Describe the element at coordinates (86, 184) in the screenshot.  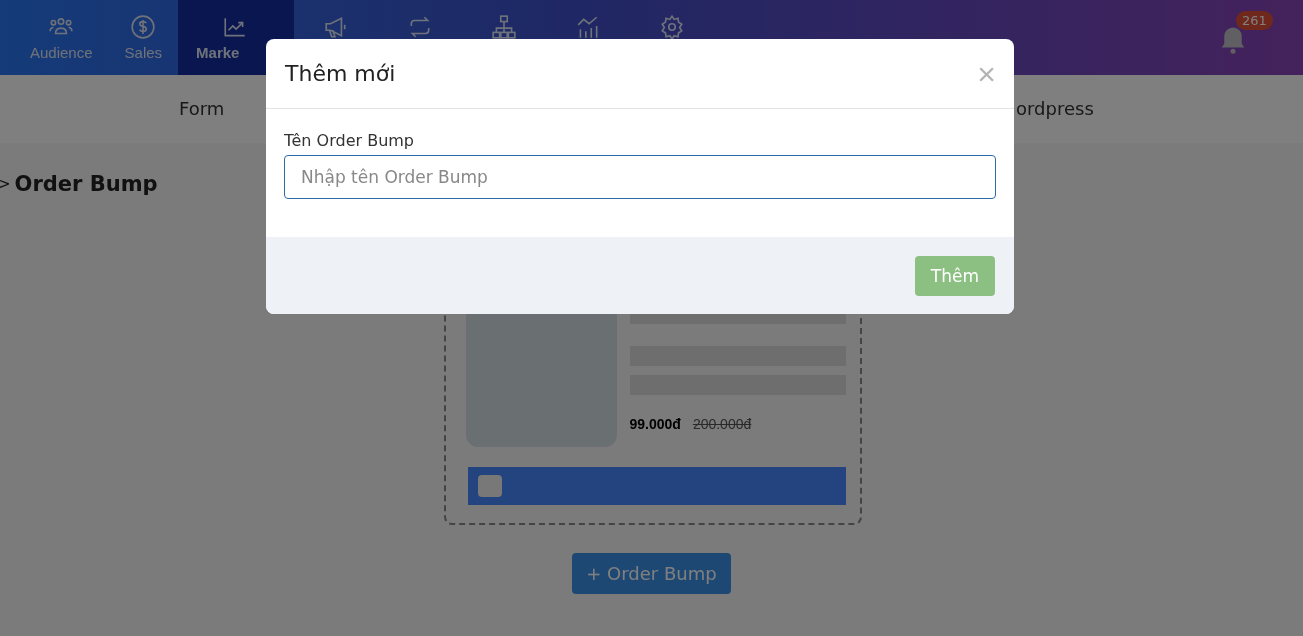
I see `page-title: Order Bump` at that location.